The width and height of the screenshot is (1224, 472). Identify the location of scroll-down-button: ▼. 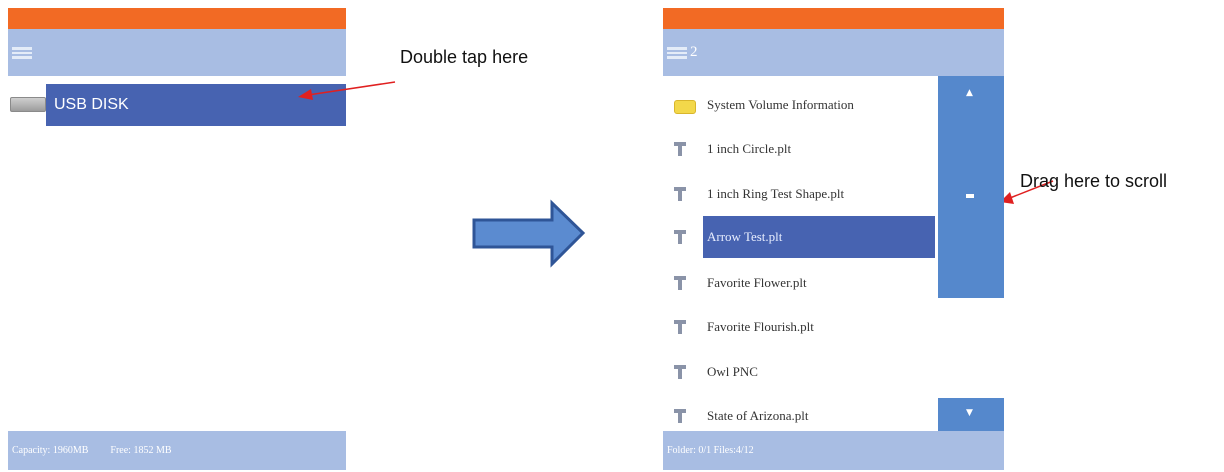
(971, 414).